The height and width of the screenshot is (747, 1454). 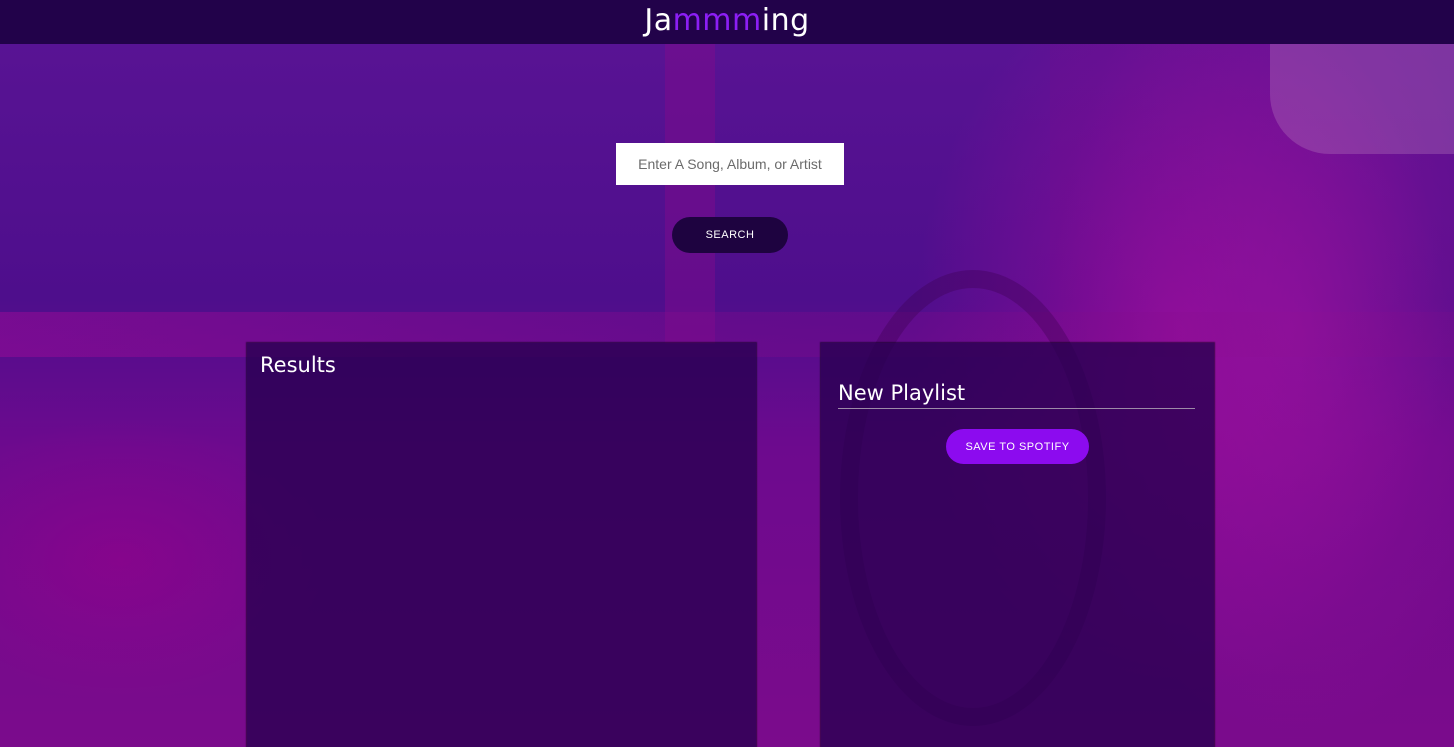 I want to click on results-title: Results, so click(x=298, y=365).